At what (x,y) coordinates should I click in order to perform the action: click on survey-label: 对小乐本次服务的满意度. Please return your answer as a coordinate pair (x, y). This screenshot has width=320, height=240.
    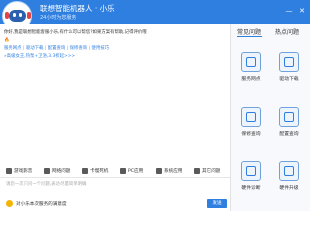
    Looking at the image, I should click on (41, 204).